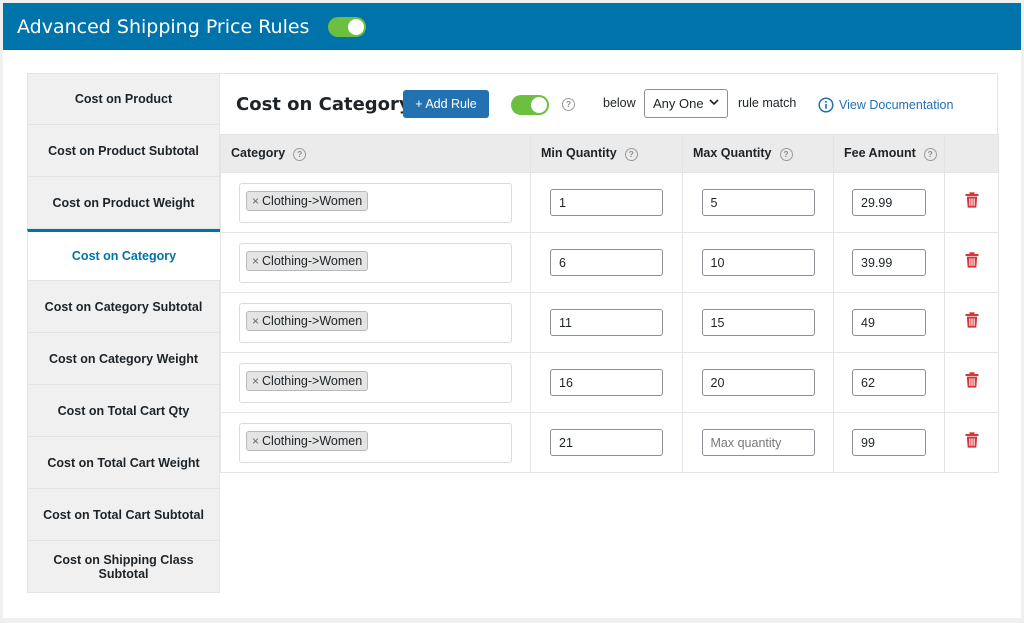  Describe the element at coordinates (619, 103) in the screenshot. I see `below-label: below` at that location.